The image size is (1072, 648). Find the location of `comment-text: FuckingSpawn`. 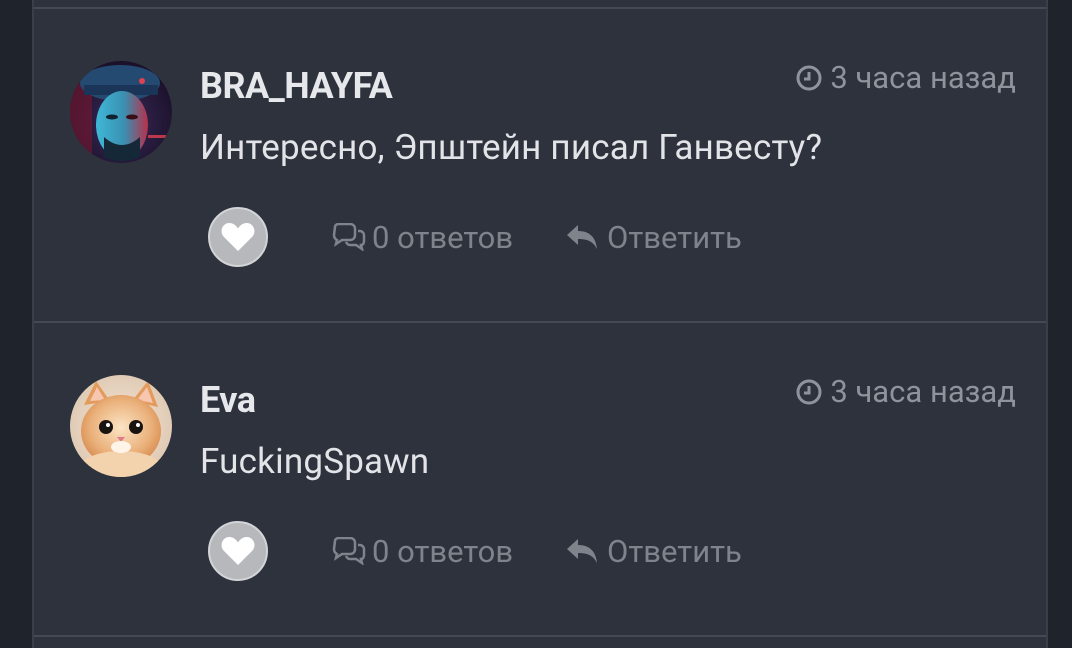

comment-text: FuckingSpawn is located at coordinates (315, 461).